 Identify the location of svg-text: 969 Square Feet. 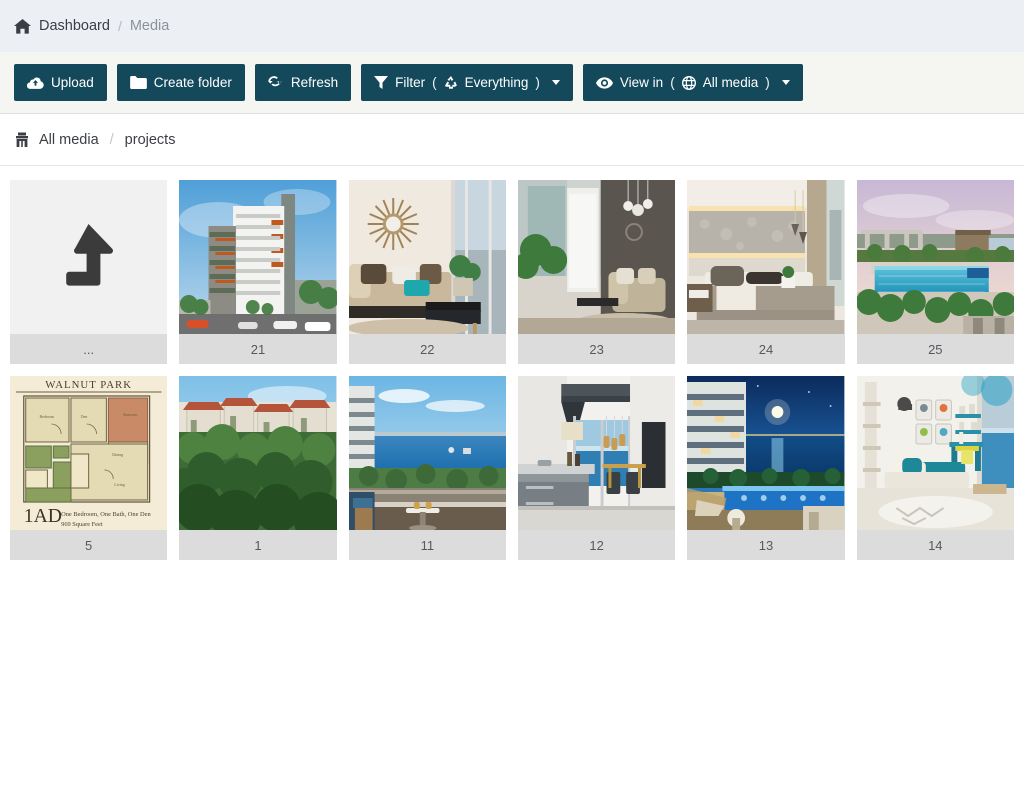
(82, 524).